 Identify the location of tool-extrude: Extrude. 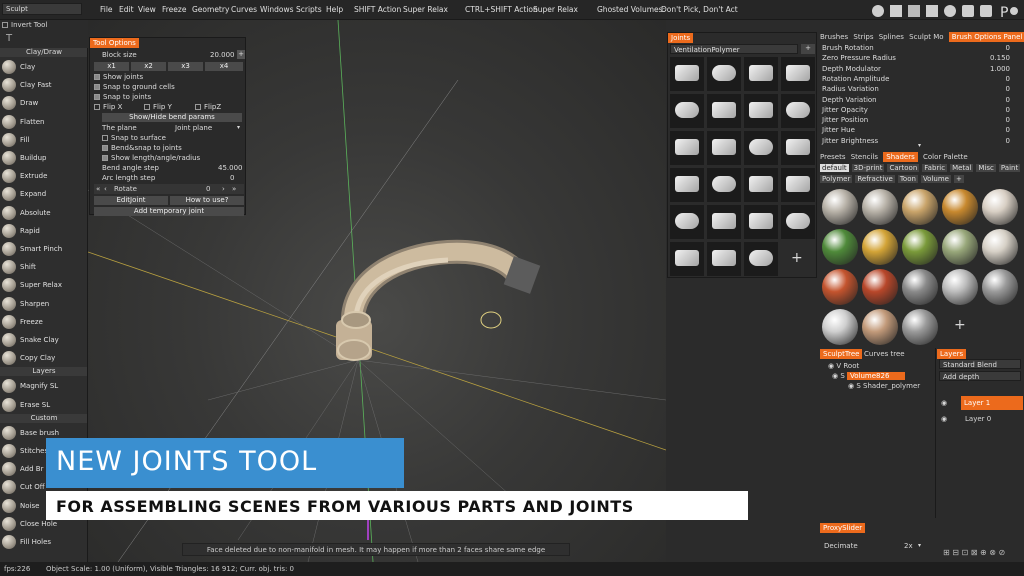
(43, 176).